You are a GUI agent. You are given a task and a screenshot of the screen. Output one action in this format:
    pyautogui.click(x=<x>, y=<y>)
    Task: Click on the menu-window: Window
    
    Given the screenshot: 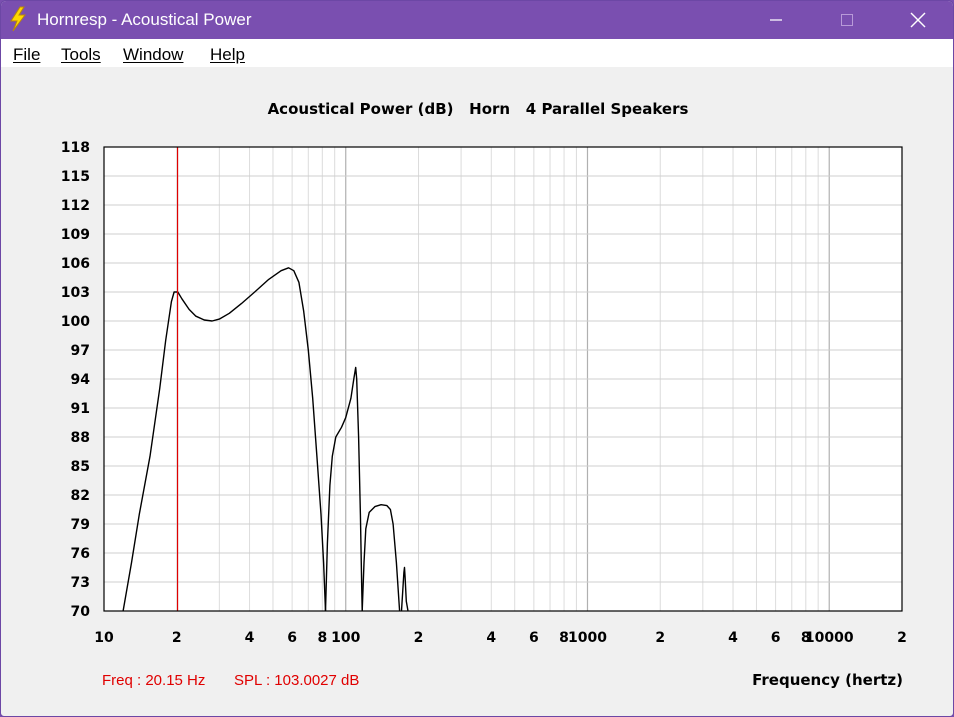 What is the action you would take?
    pyautogui.click(x=153, y=55)
    